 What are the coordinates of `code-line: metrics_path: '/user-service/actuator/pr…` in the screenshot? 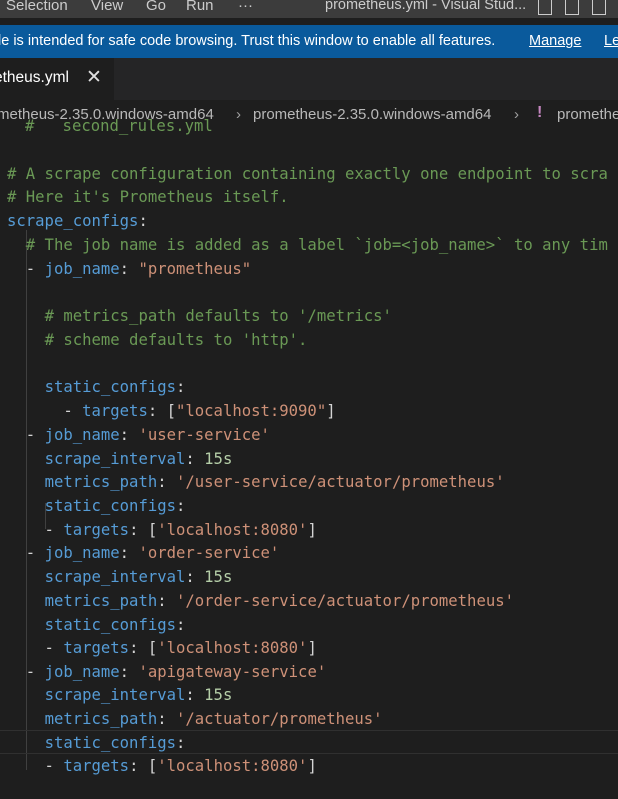 It's located at (274, 482).